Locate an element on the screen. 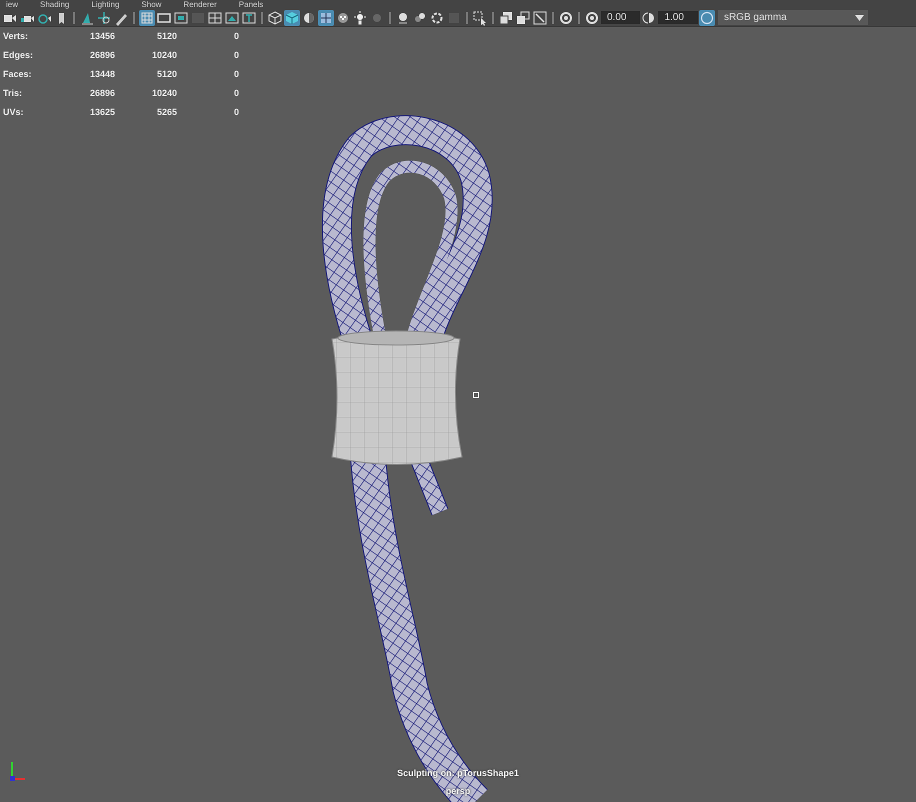 This screenshot has height=802, width=916. light-bulb-icon is located at coordinates (360, 18).